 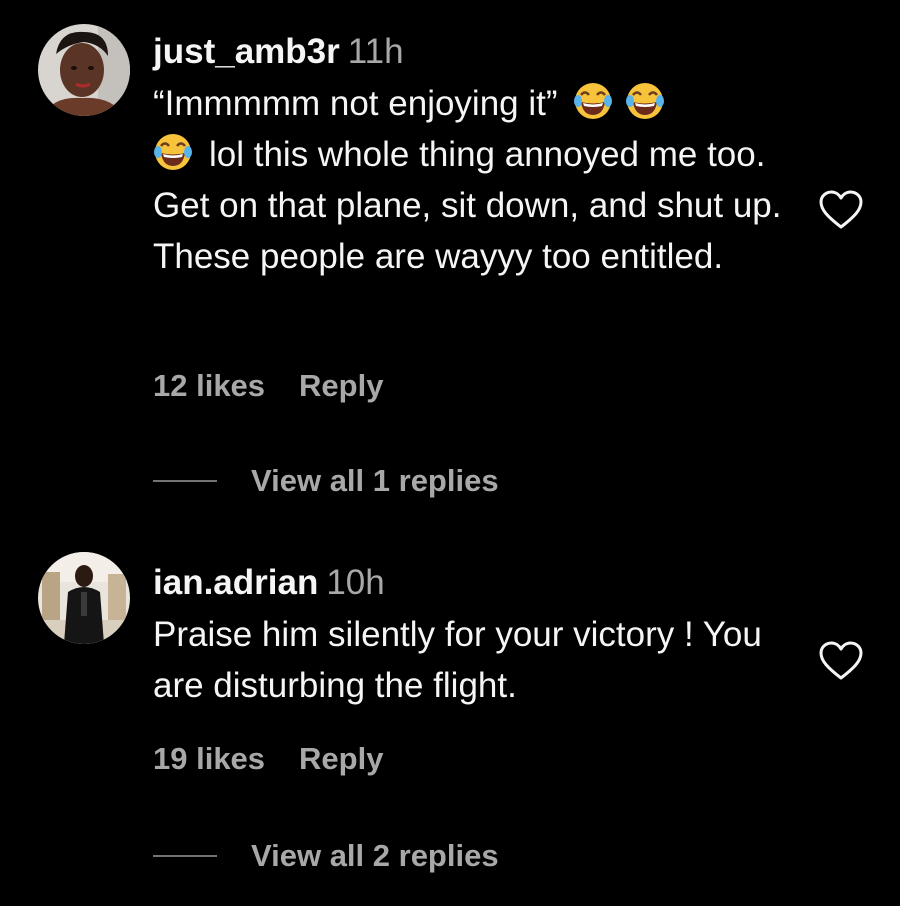 I want to click on view-replies-label: View all 1 replies, so click(x=375, y=480).